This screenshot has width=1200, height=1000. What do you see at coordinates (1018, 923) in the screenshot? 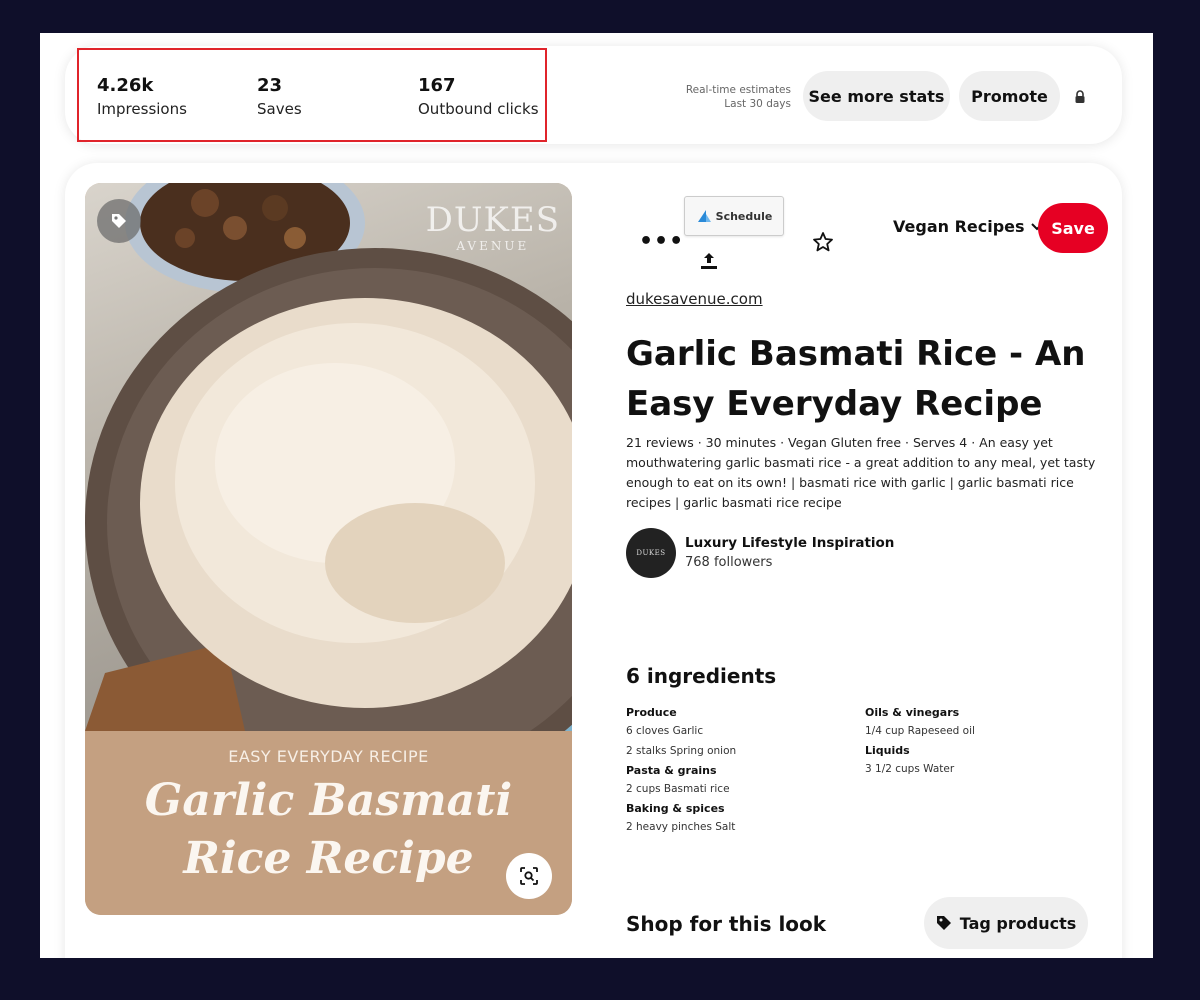
I see `tag-products-label: Tag products` at bounding box center [1018, 923].